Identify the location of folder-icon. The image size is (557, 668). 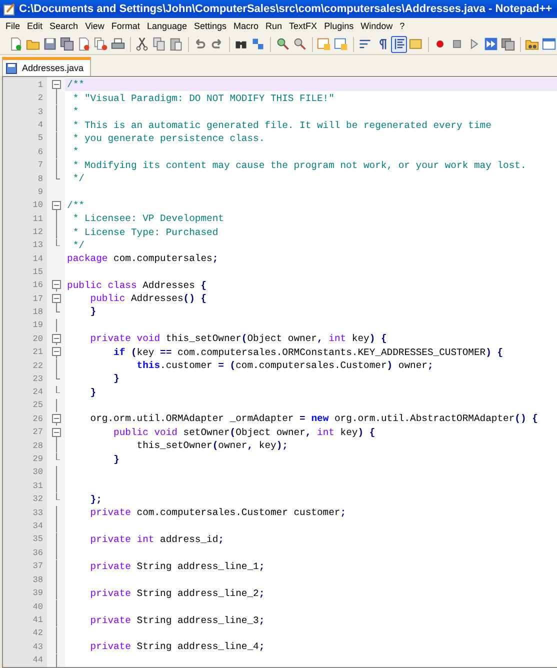
(33, 44).